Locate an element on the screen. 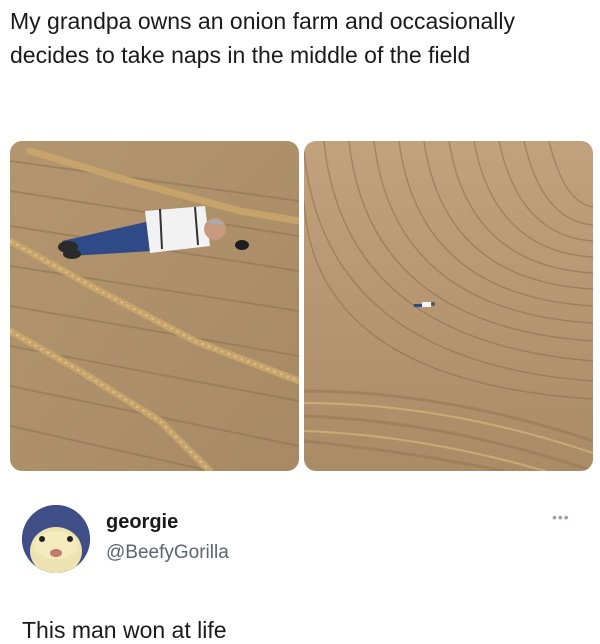 This screenshot has height=644, width=600. tweet-text: This man won at life is located at coordinates (124, 630).